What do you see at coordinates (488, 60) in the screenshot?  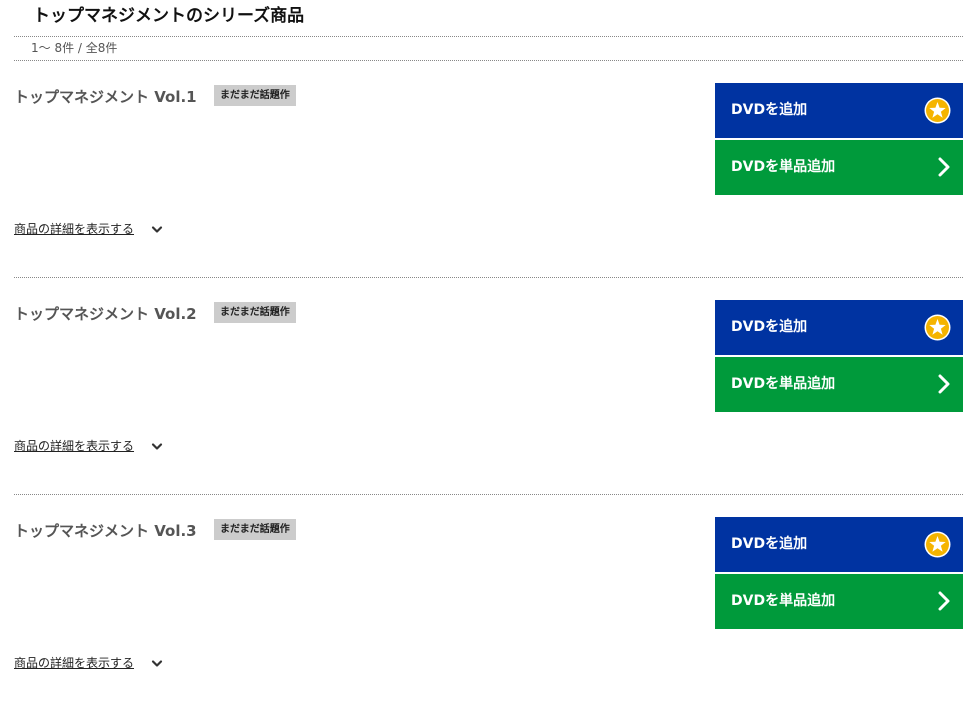 I see `count-divider` at bounding box center [488, 60].